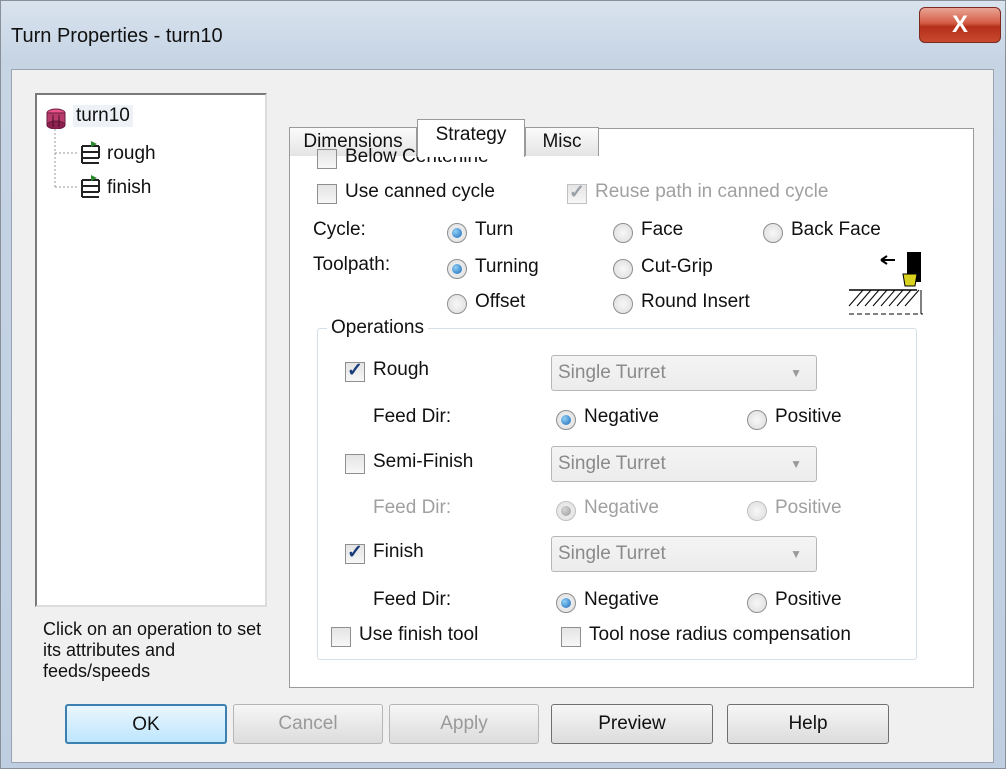  I want to click on cycle-back-face-label: Back Face, so click(836, 229).